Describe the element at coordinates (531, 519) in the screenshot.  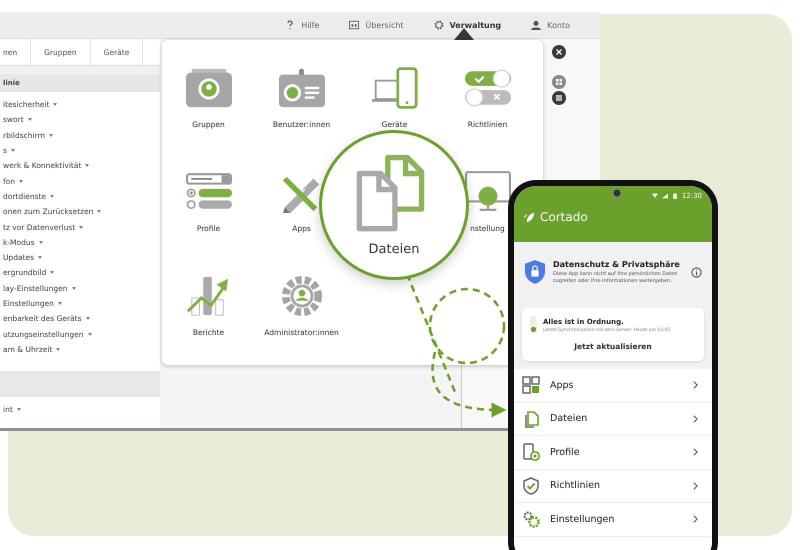
I see `gears-icon` at that location.